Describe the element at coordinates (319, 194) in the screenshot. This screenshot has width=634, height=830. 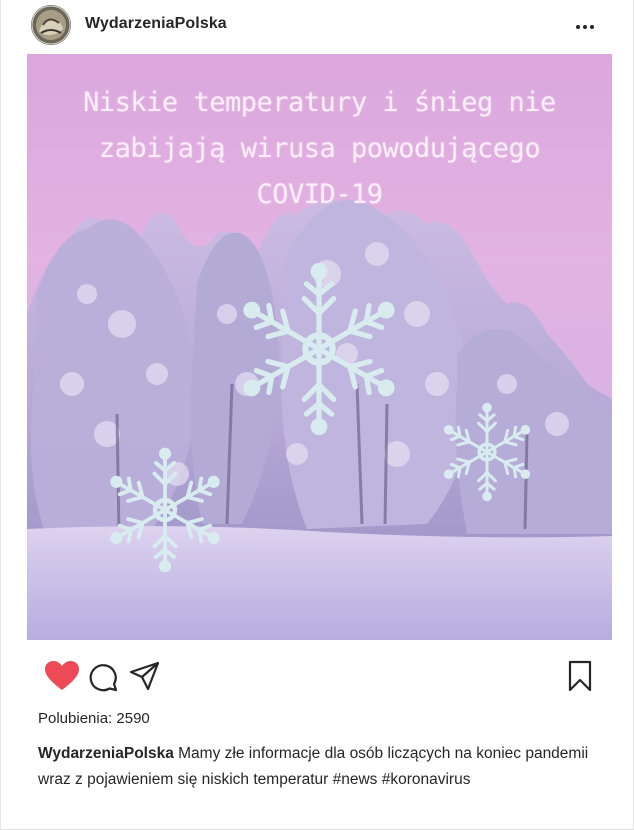
I see `overlay-line: COVID-19` at that location.